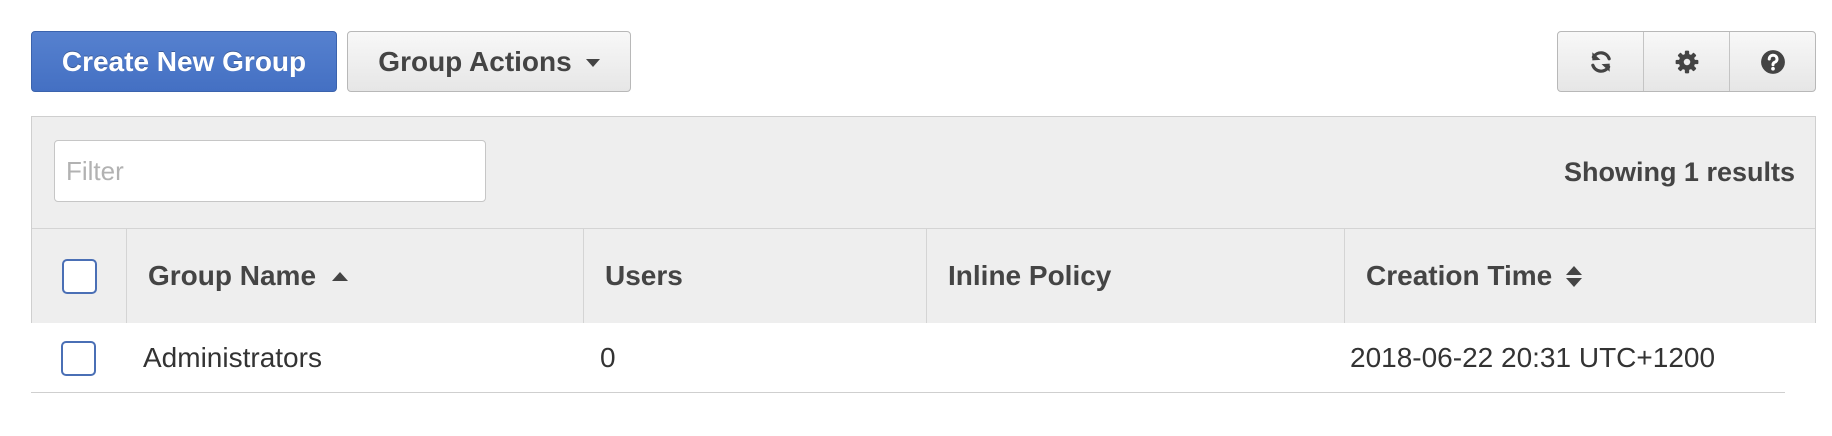 The height and width of the screenshot is (436, 1832). What do you see at coordinates (1136, 276) in the screenshot?
I see `column-header-inline-policy: Inline Policy` at bounding box center [1136, 276].